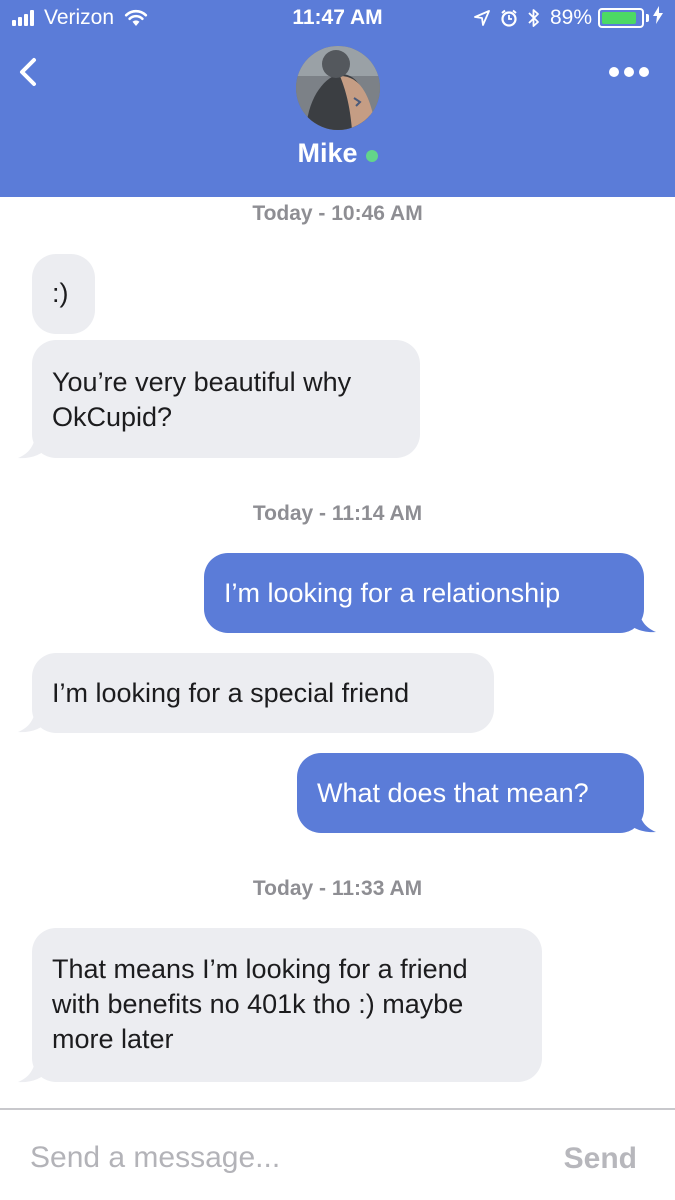 This screenshot has width=675, height=1200. Describe the element at coordinates (371, 155) in the screenshot. I see `online-indicator` at that location.